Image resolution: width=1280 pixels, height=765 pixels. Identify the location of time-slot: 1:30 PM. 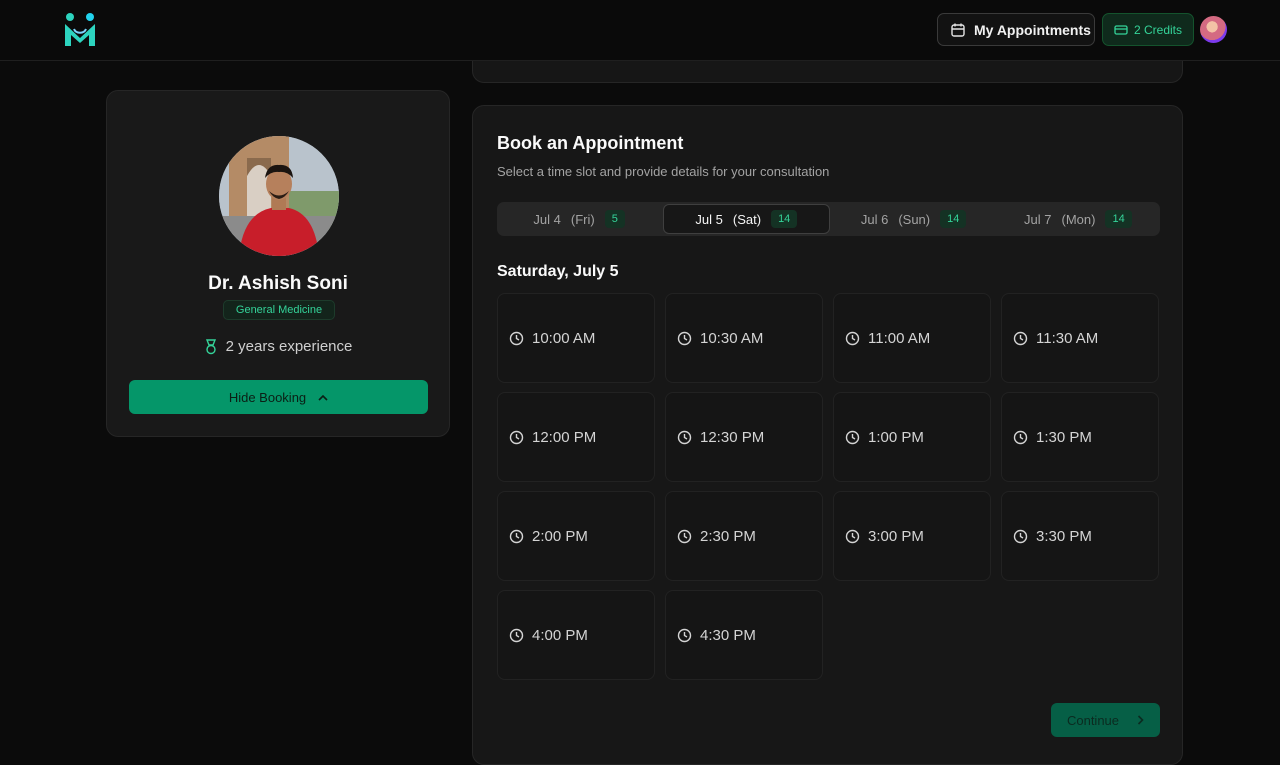
(1080, 437).